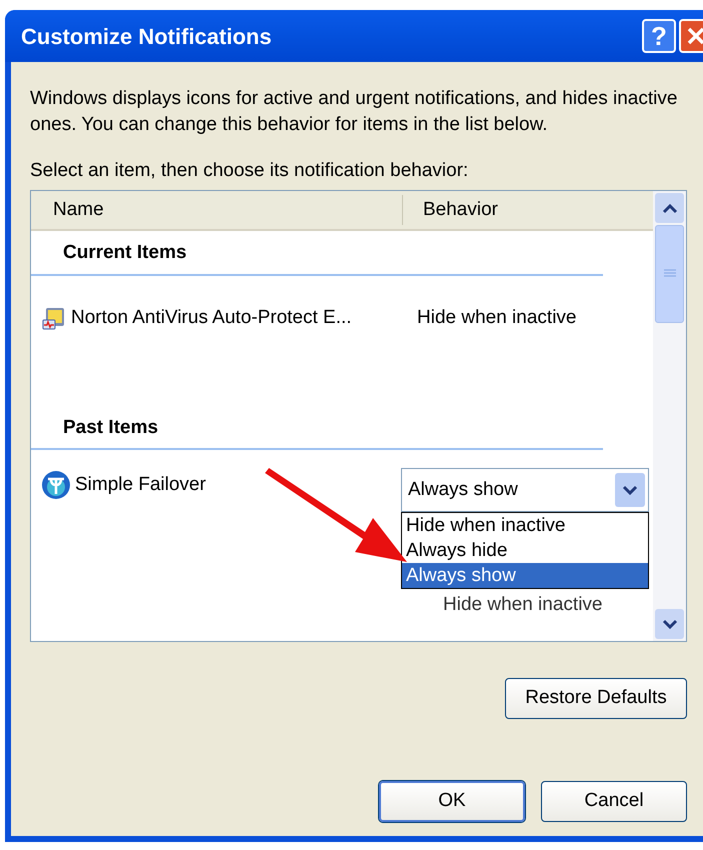 Image resolution: width=703 pixels, height=850 pixels. I want to click on dialog-button: OK, so click(452, 801).